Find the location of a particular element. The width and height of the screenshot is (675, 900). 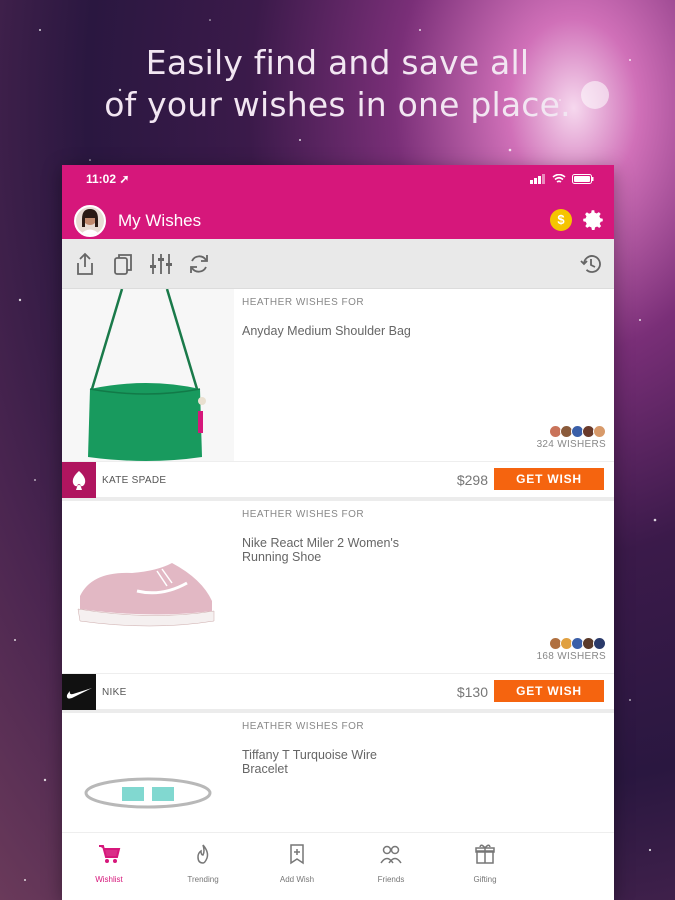

price: $298 is located at coordinates (472, 480).